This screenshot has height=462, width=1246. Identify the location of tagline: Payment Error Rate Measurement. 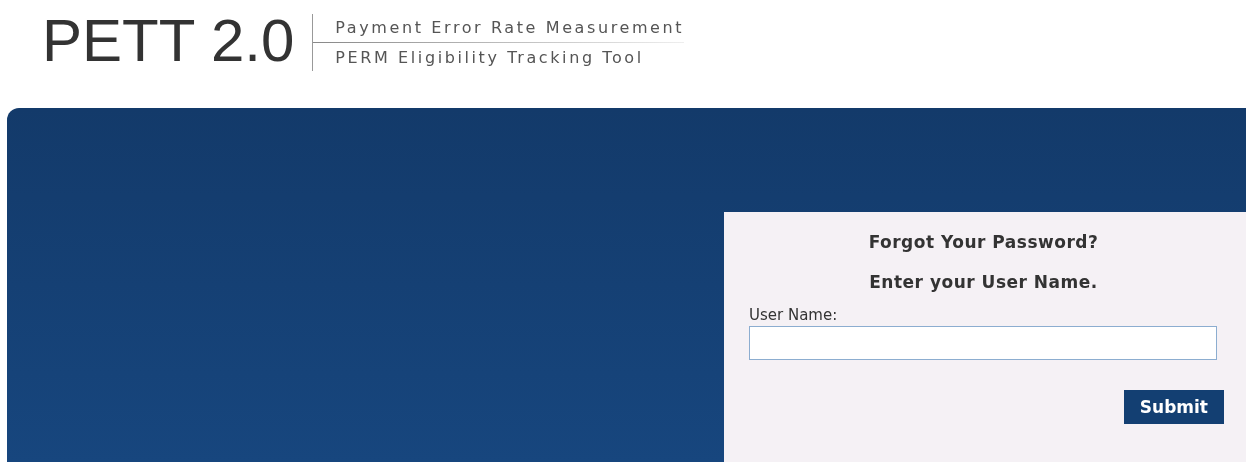
(509, 28).